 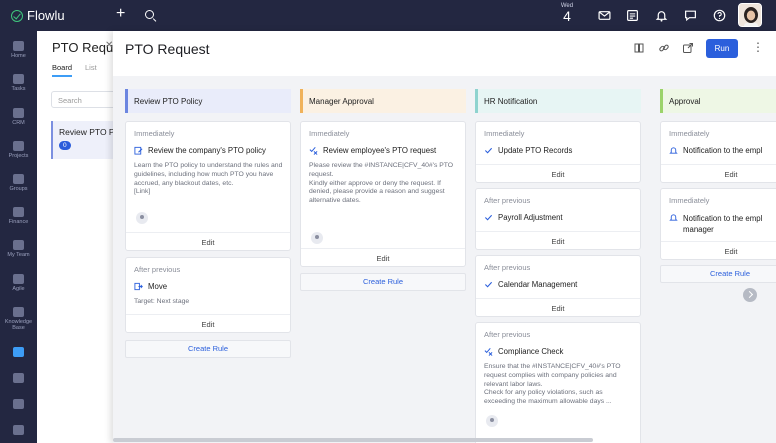 What do you see at coordinates (18, 255) in the screenshot?
I see `sidebar-item-label: My Team` at bounding box center [18, 255].